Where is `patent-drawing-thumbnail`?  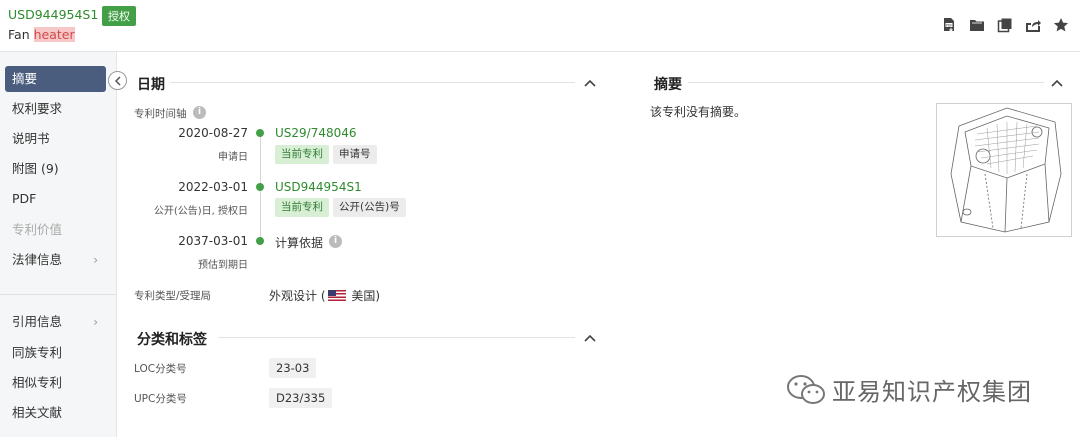 patent-drawing-thumbnail is located at coordinates (1004, 170).